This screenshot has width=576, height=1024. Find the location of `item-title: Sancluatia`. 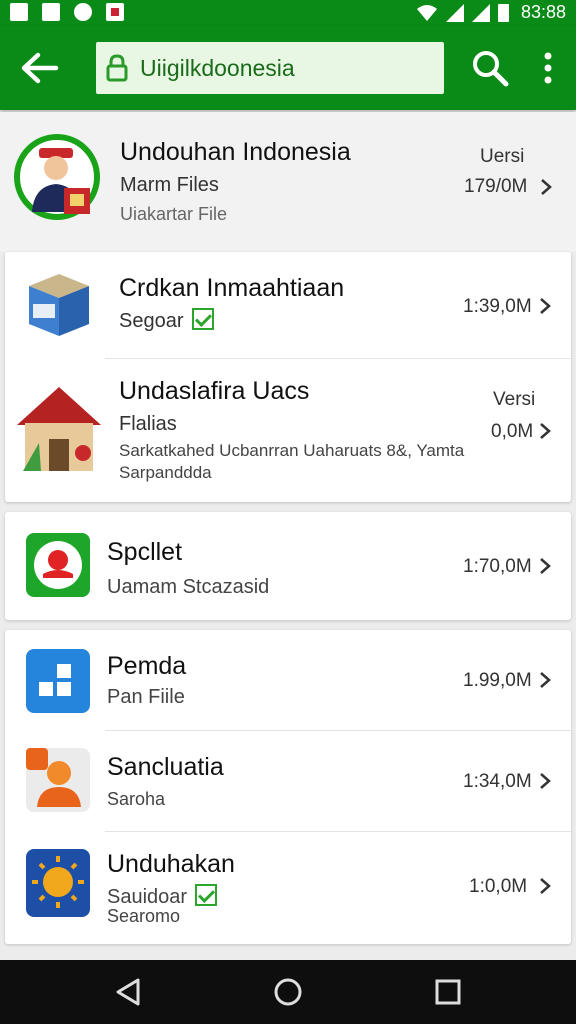

item-title: Sancluatia is located at coordinates (165, 767).